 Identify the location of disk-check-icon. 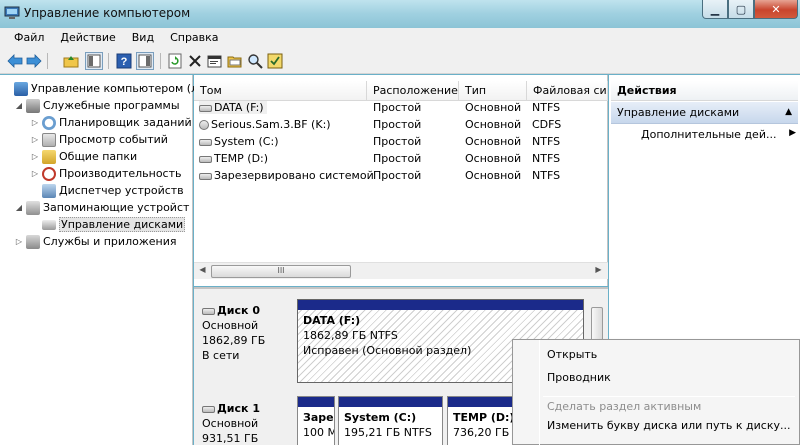
(275, 61).